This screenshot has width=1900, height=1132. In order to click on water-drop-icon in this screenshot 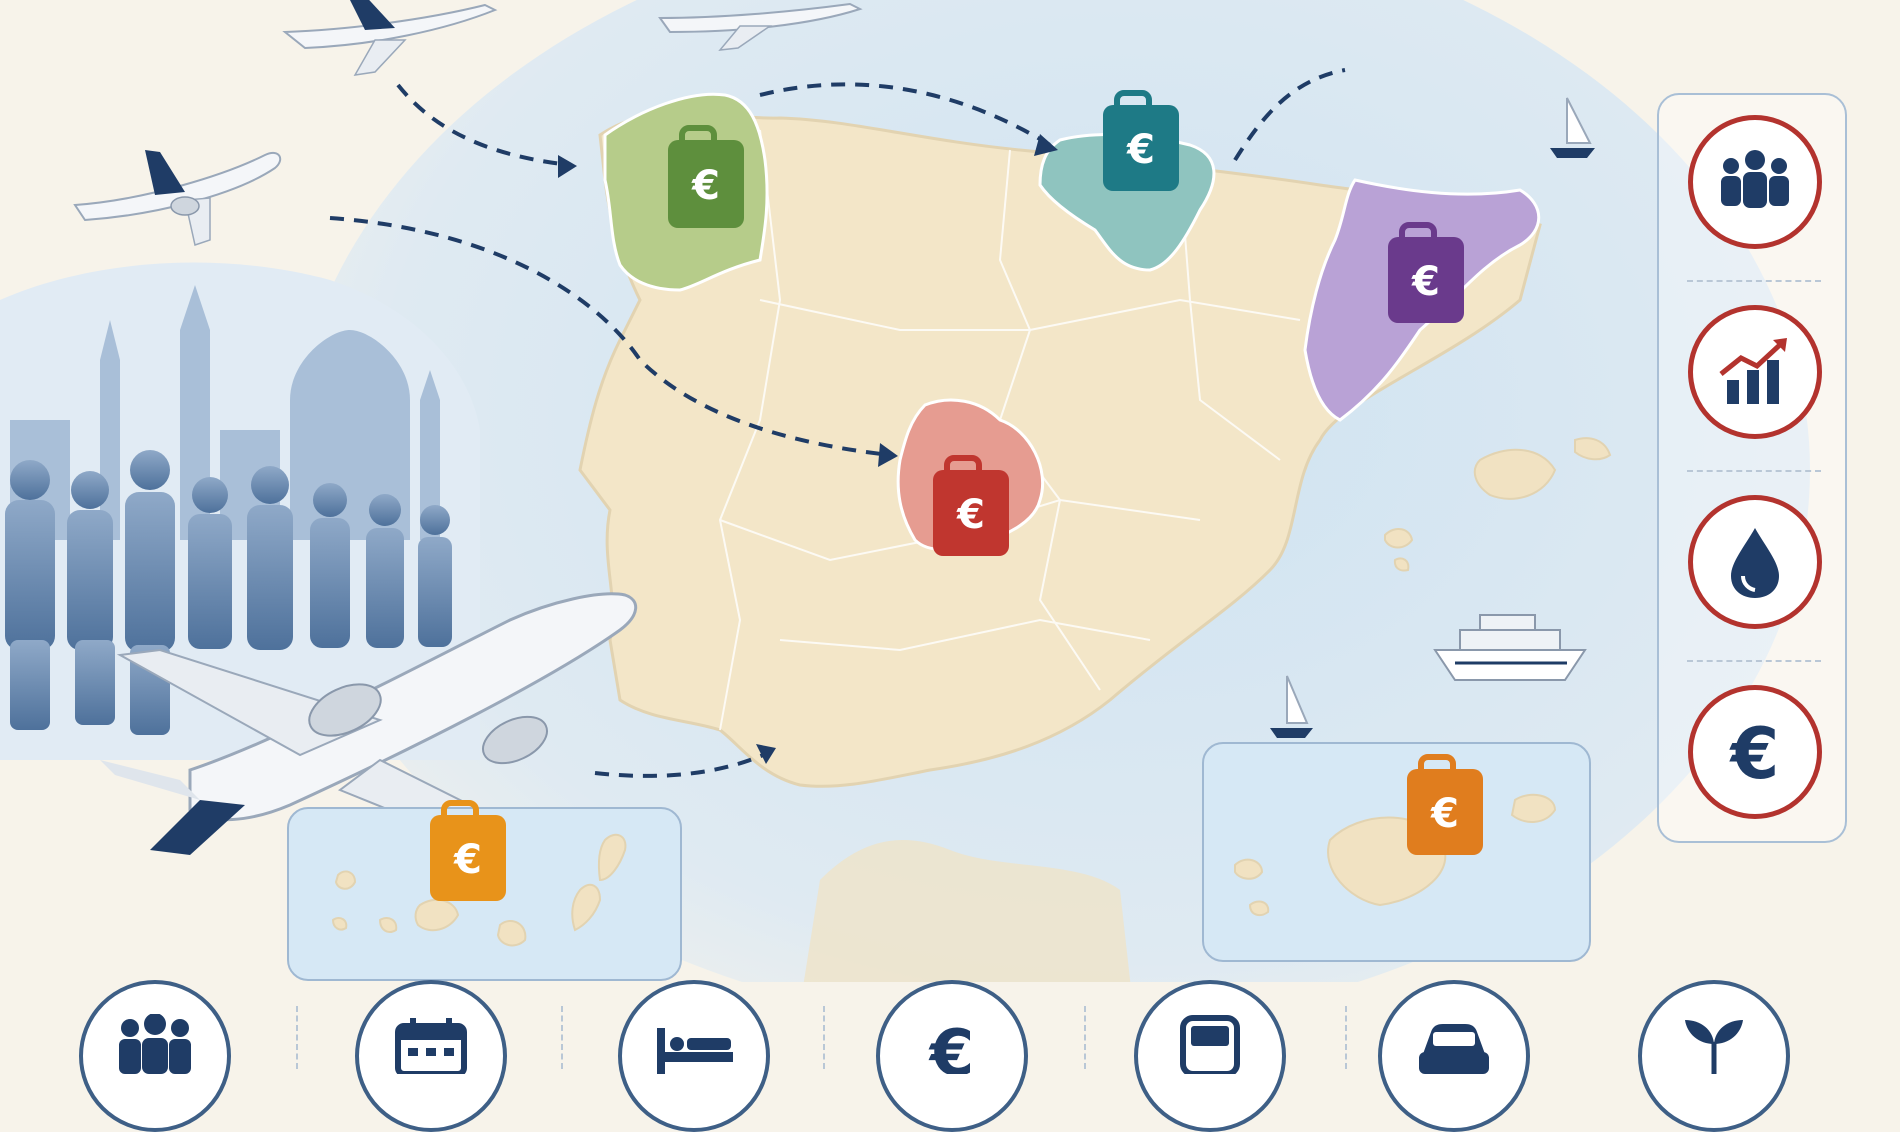, I will do `click(1755, 562)`.